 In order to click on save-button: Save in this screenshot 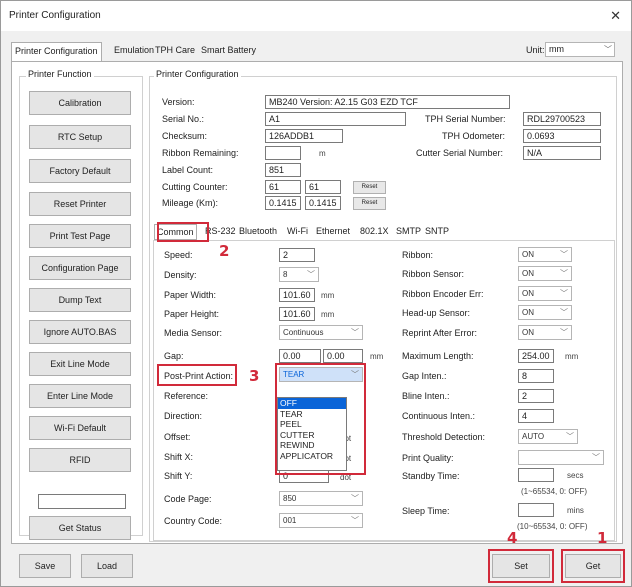, I will do `click(45, 566)`.